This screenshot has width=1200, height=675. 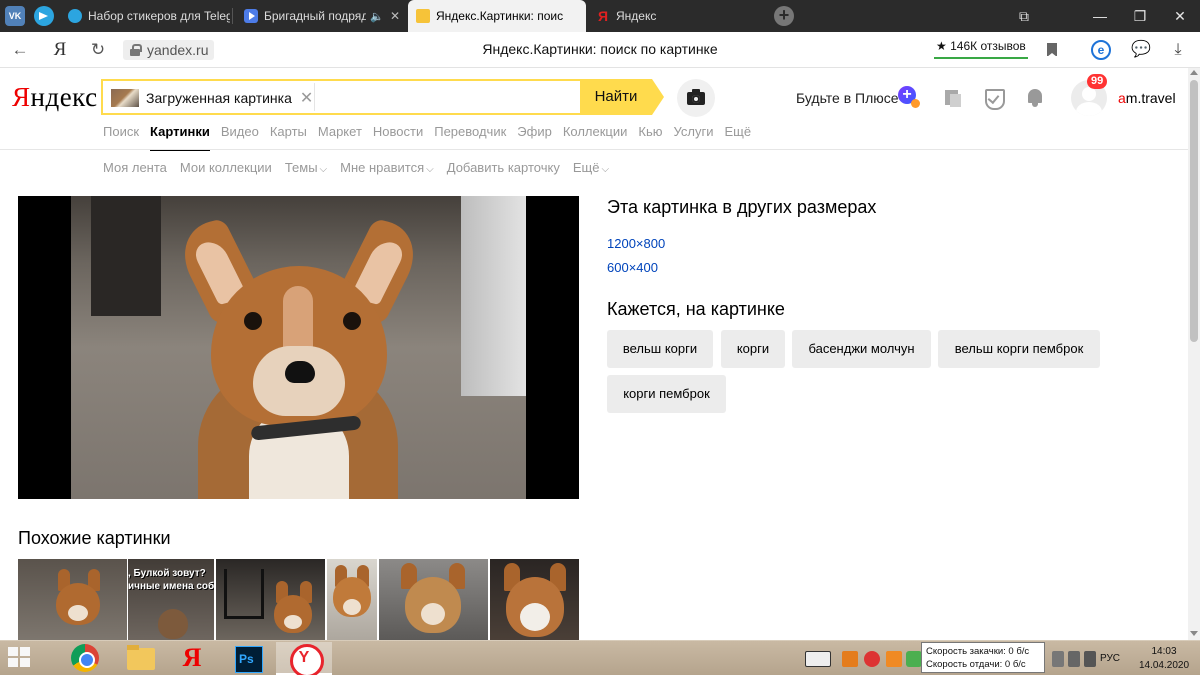 What do you see at coordinates (169, 50) in the screenshot?
I see `url-field: yandex.ru` at bounding box center [169, 50].